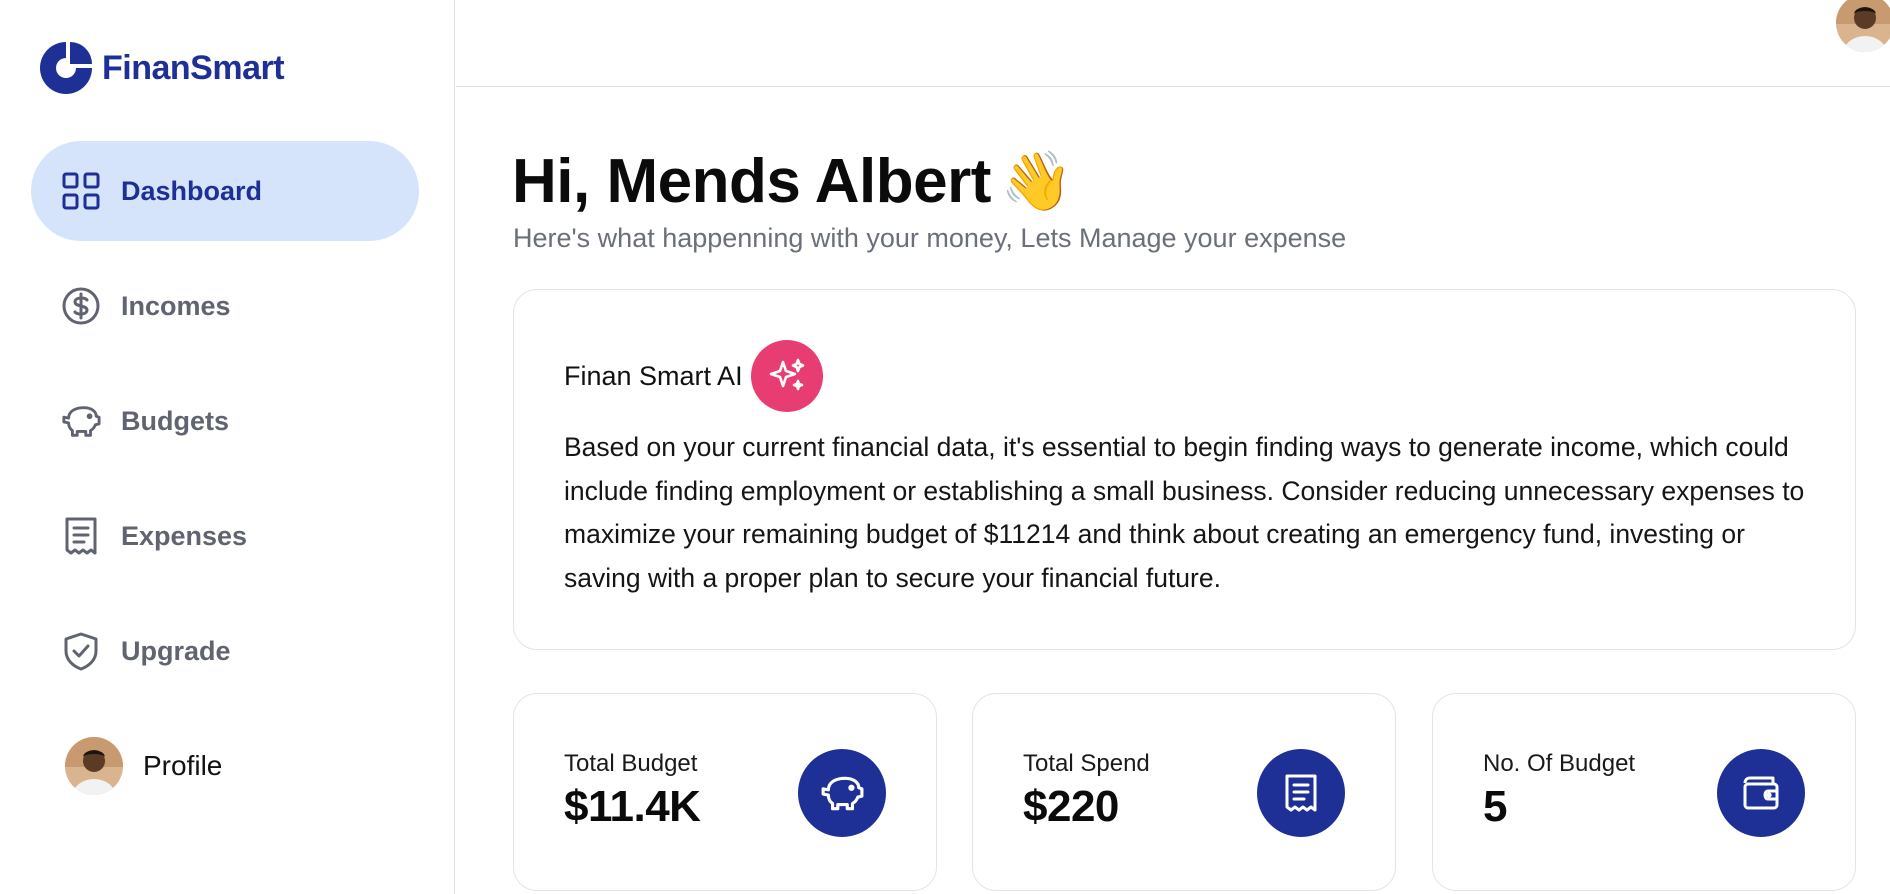 The height and width of the screenshot is (894, 1890). I want to click on sidebar-item-dashboard: Dashboard, so click(225, 191).